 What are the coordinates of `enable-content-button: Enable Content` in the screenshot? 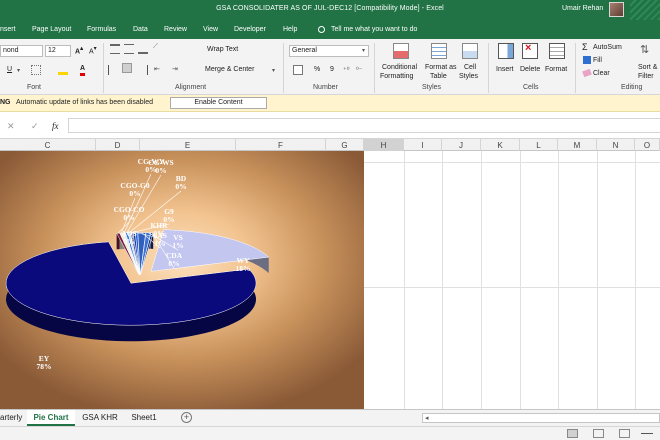 It's located at (218, 103).